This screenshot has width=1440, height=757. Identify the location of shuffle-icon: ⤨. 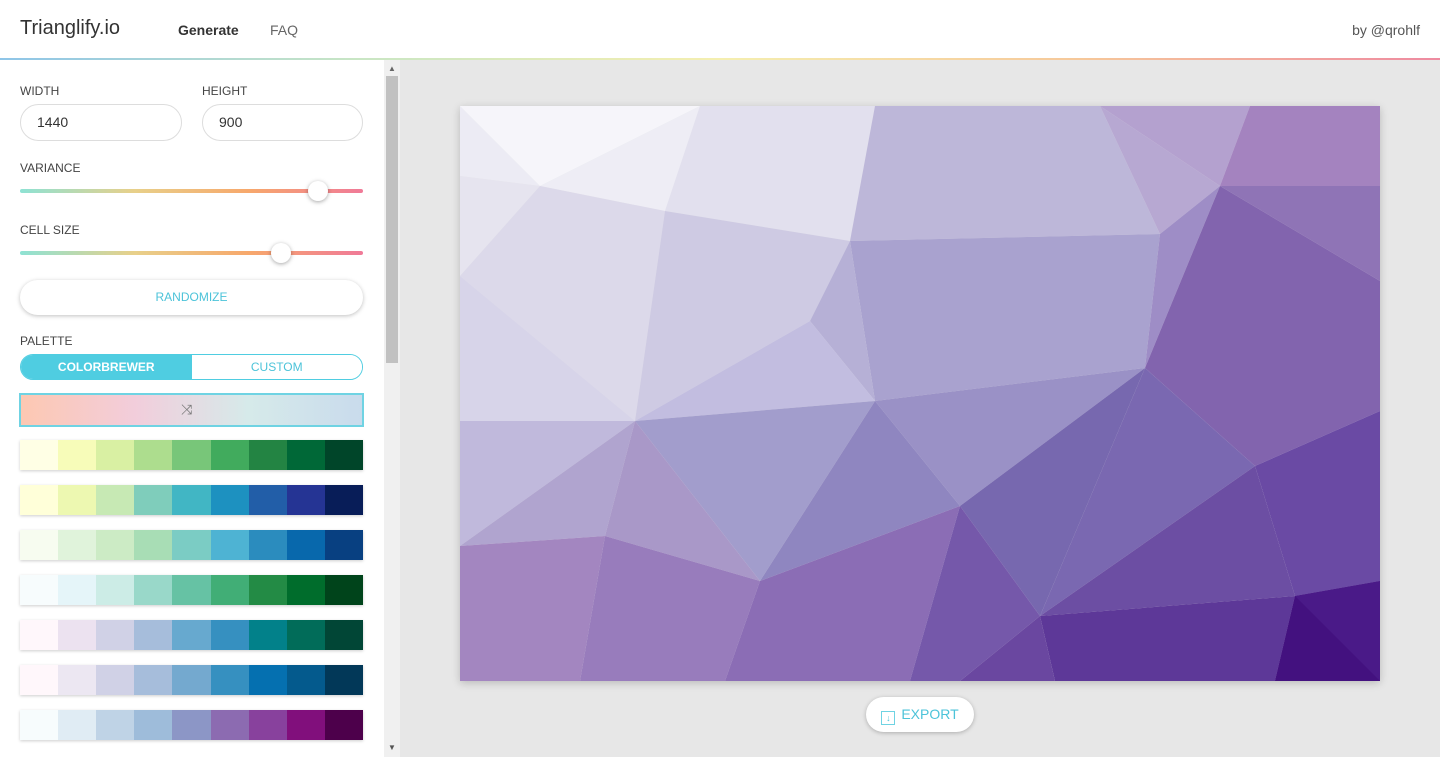
(187, 409).